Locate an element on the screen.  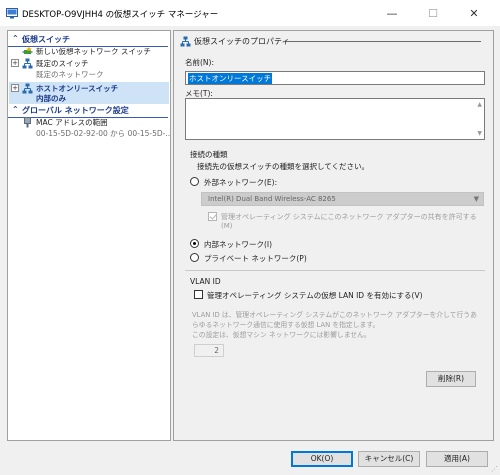
network-adapter-select: Intel(R) Dual Band Wireless-AC 8265 ▼ is located at coordinates (342, 199).